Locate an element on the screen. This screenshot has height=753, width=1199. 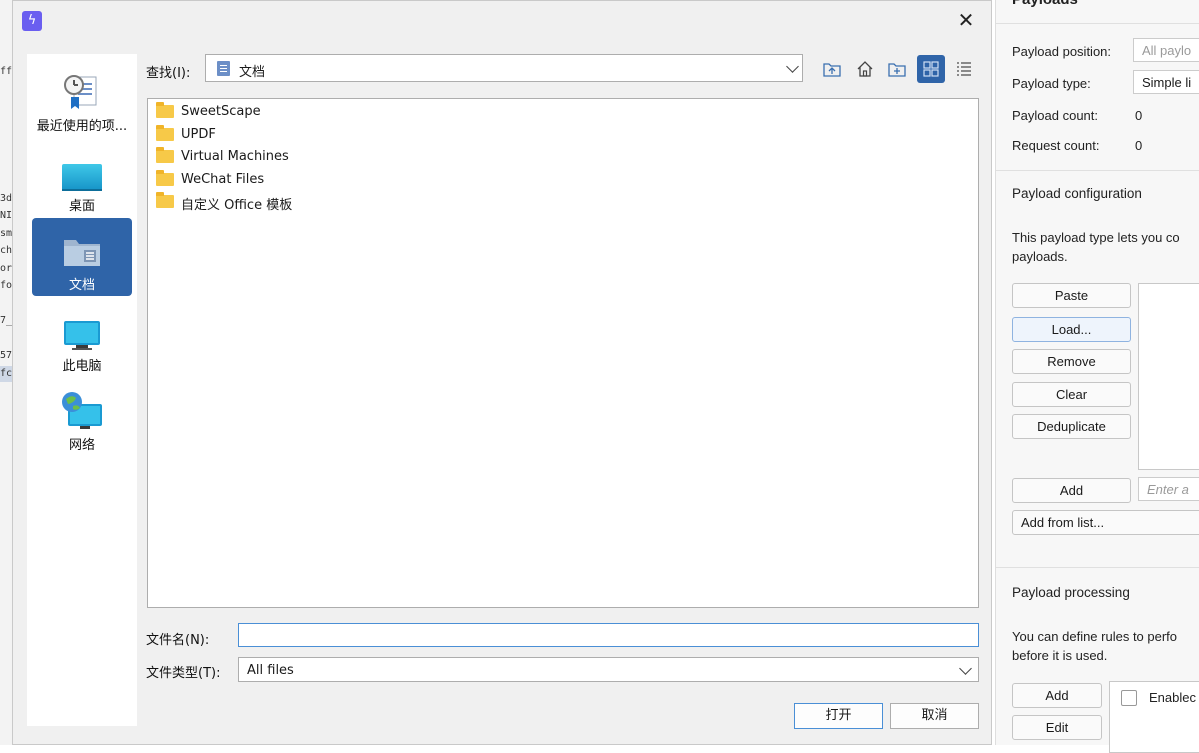
document-folder-icon is located at coordinates (223, 68).